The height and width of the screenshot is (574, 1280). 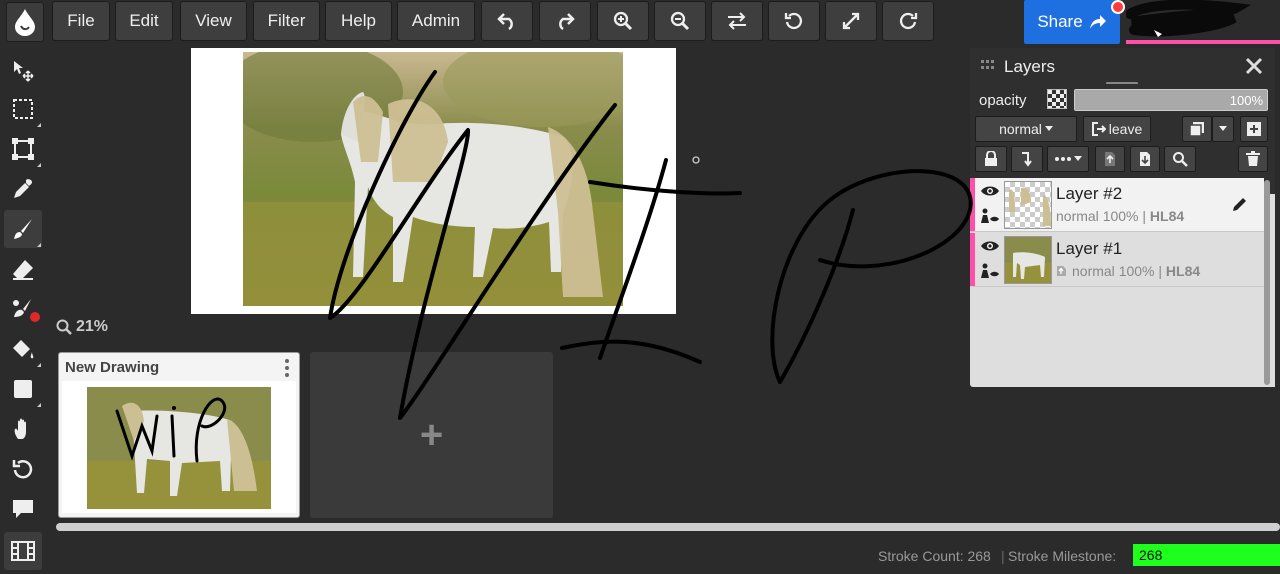 What do you see at coordinates (1028, 205) in the screenshot?
I see `layer-thumbnail` at bounding box center [1028, 205].